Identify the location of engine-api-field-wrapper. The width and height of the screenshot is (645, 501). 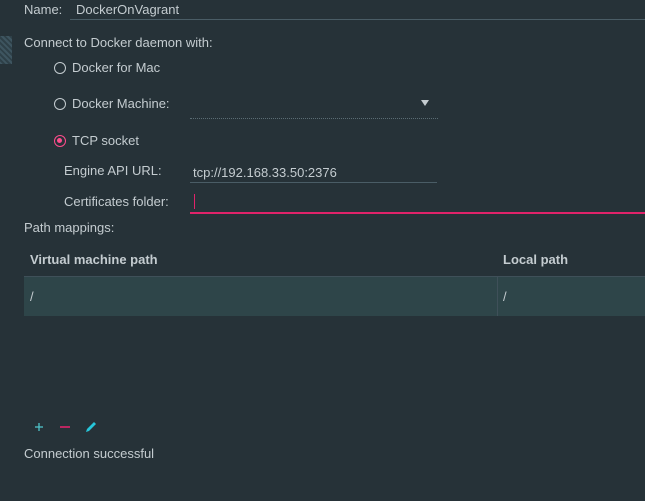
(313, 172).